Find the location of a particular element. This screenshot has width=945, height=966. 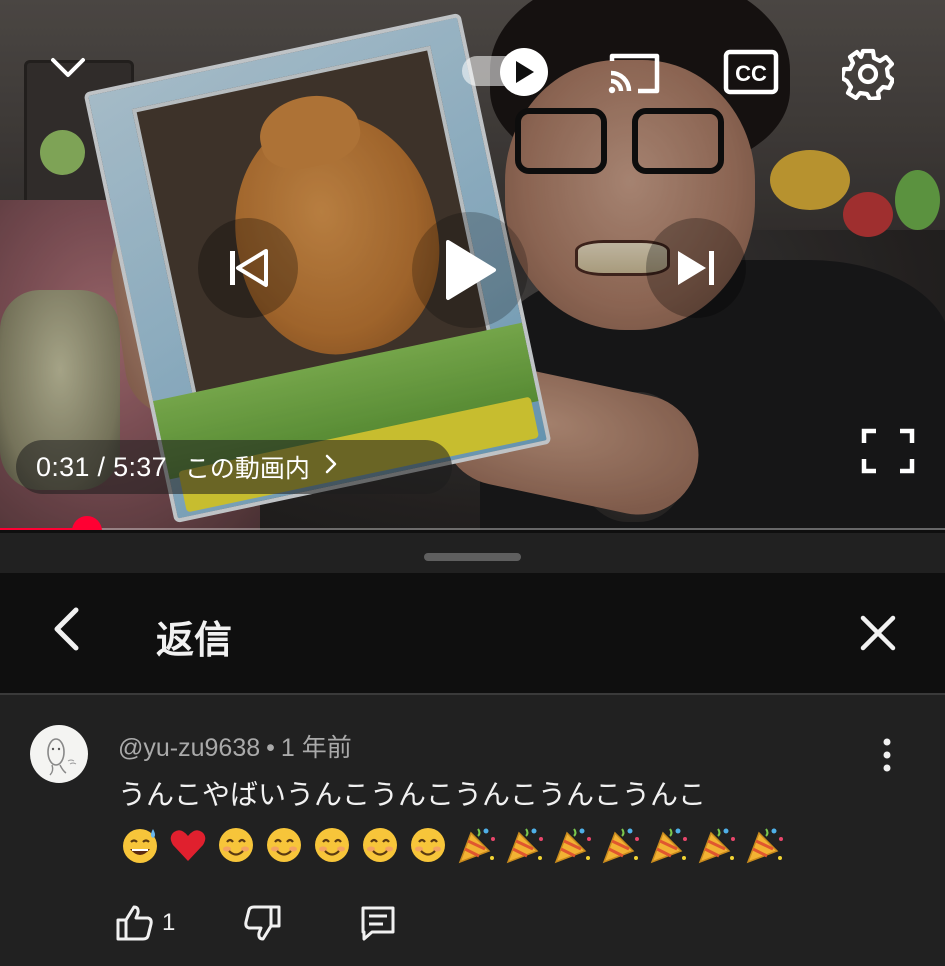

play-small-icon is located at coordinates (525, 72).